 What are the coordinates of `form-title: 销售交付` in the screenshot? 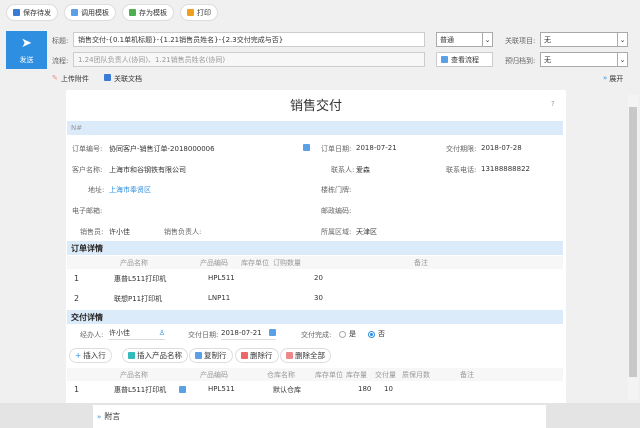 It's located at (315, 106).